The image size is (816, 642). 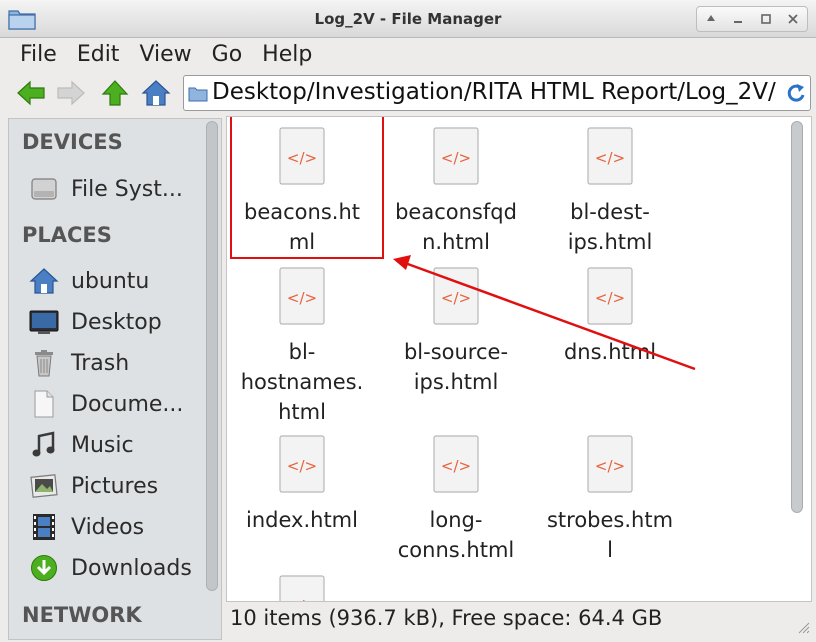 What do you see at coordinates (44, 322) in the screenshot?
I see `desktop-icon` at bounding box center [44, 322].